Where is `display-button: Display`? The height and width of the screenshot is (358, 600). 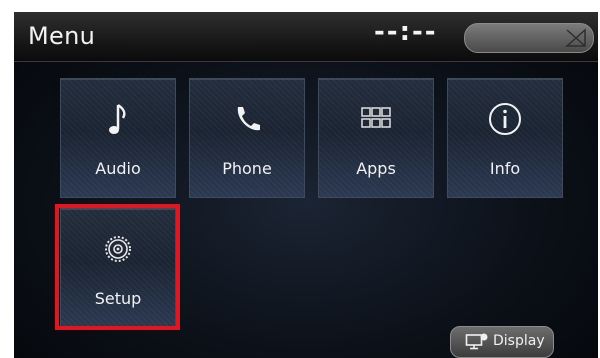 display-button: Display is located at coordinates (502, 342).